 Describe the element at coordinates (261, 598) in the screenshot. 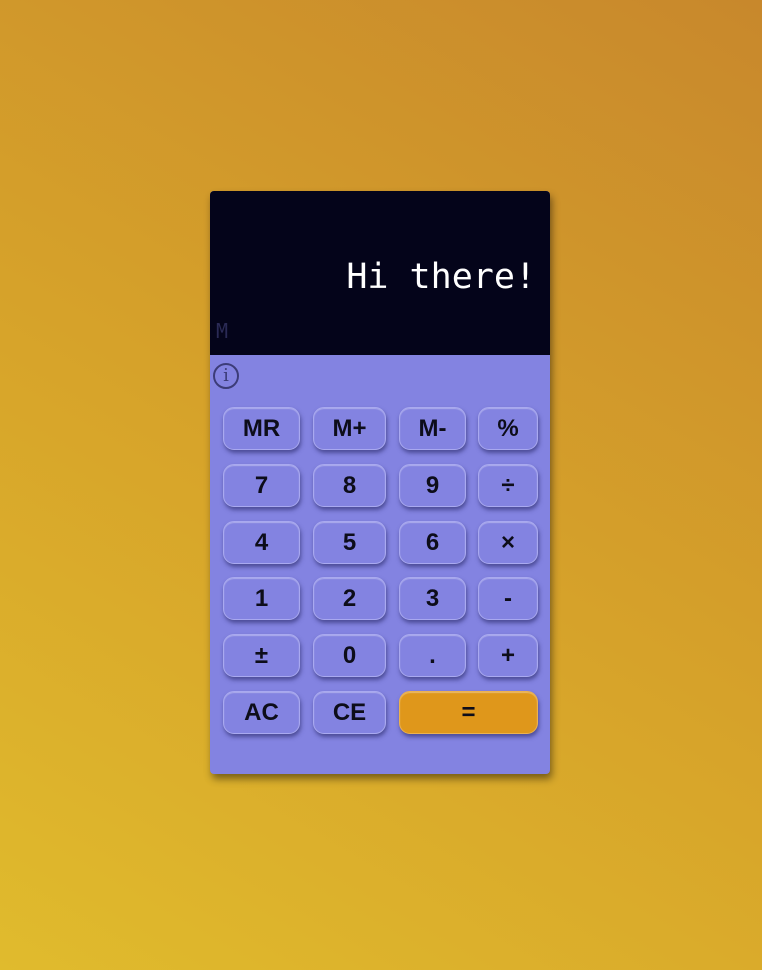

I see `digit-1-button: 1` at that location.